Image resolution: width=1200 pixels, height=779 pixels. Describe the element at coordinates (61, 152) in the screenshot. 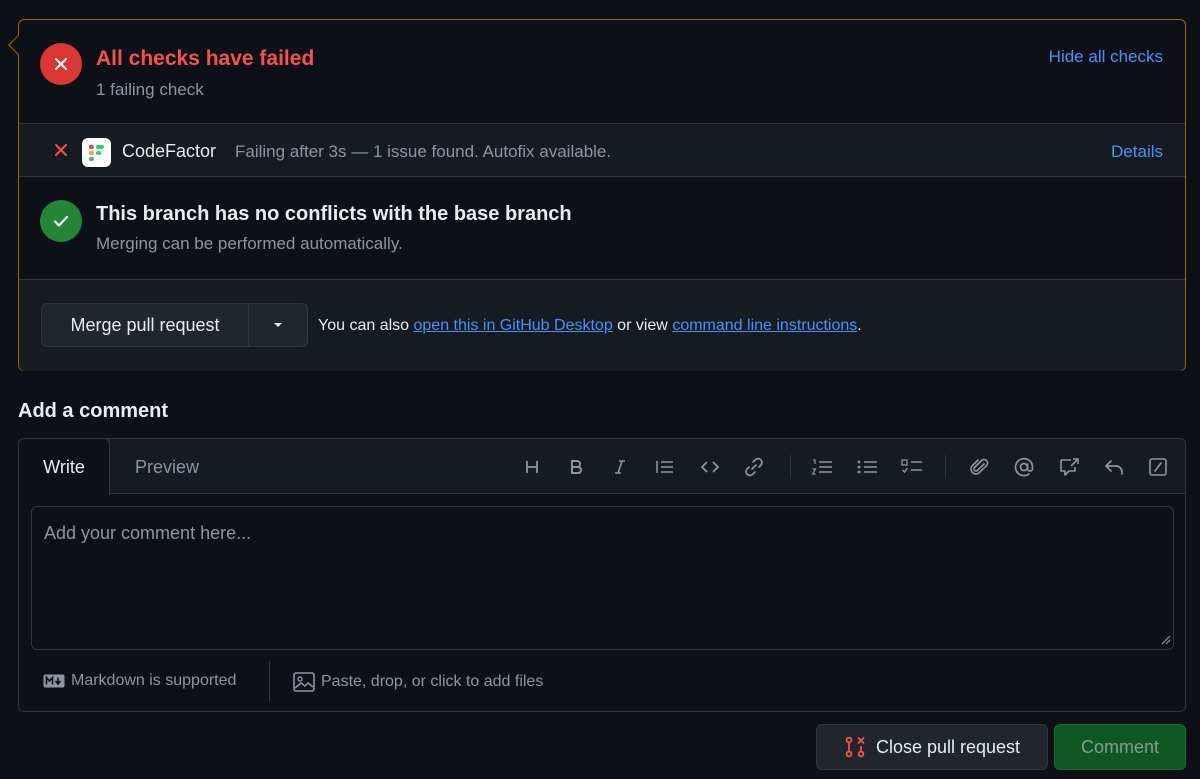

I see `check-failed-x-icon` at that location.